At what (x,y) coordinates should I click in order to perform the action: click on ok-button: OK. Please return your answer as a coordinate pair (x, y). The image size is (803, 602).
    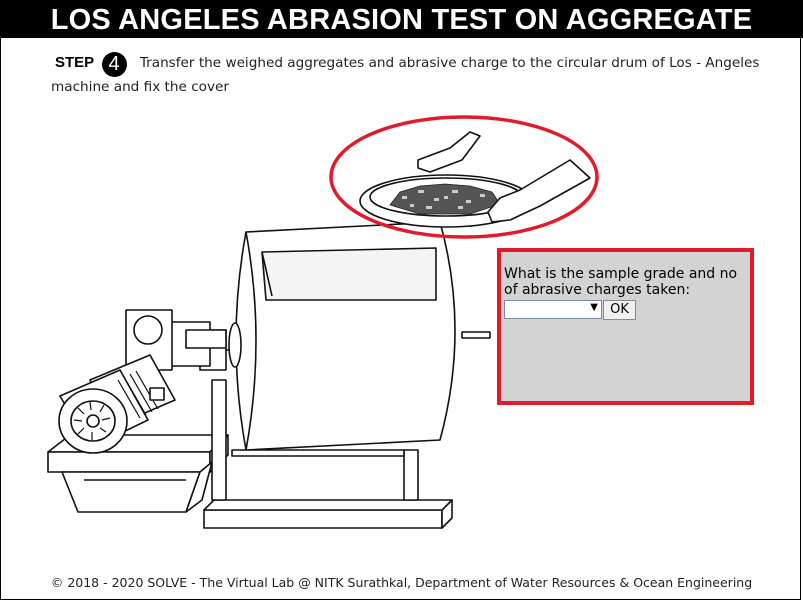
    Looking at the image, I should click on (619, 310).